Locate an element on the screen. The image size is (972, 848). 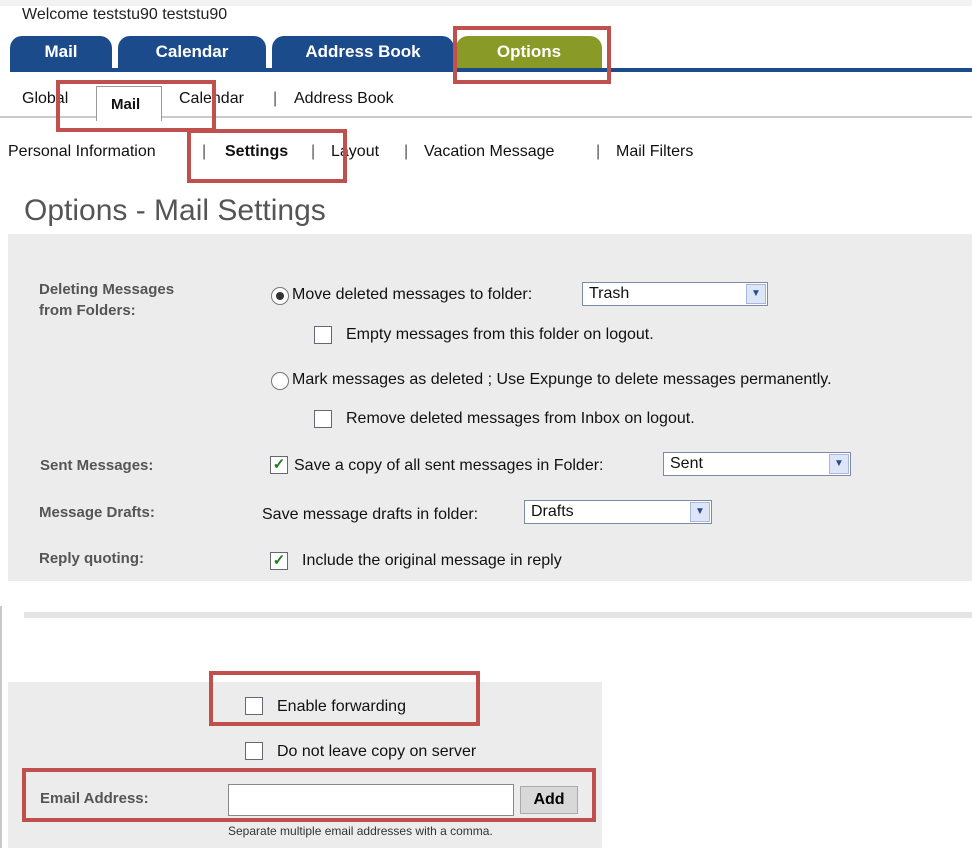
nav-vacation-message: Vacation Message is located at coordinates (489, 152).